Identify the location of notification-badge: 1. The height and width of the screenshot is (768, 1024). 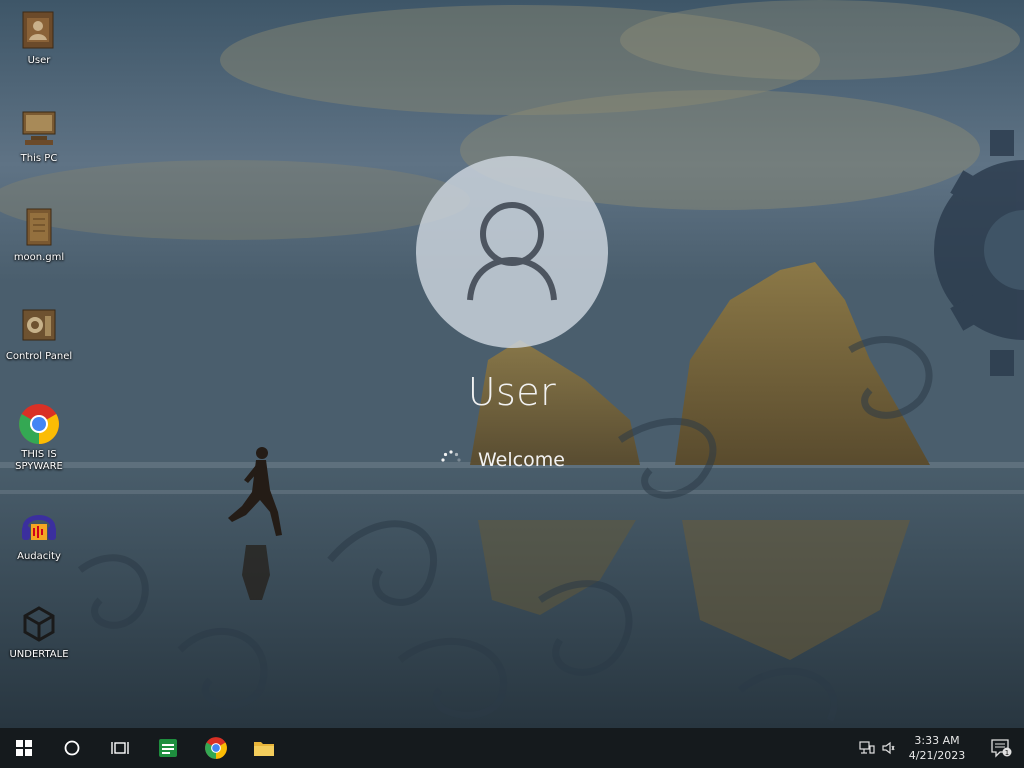
(1007, 753).